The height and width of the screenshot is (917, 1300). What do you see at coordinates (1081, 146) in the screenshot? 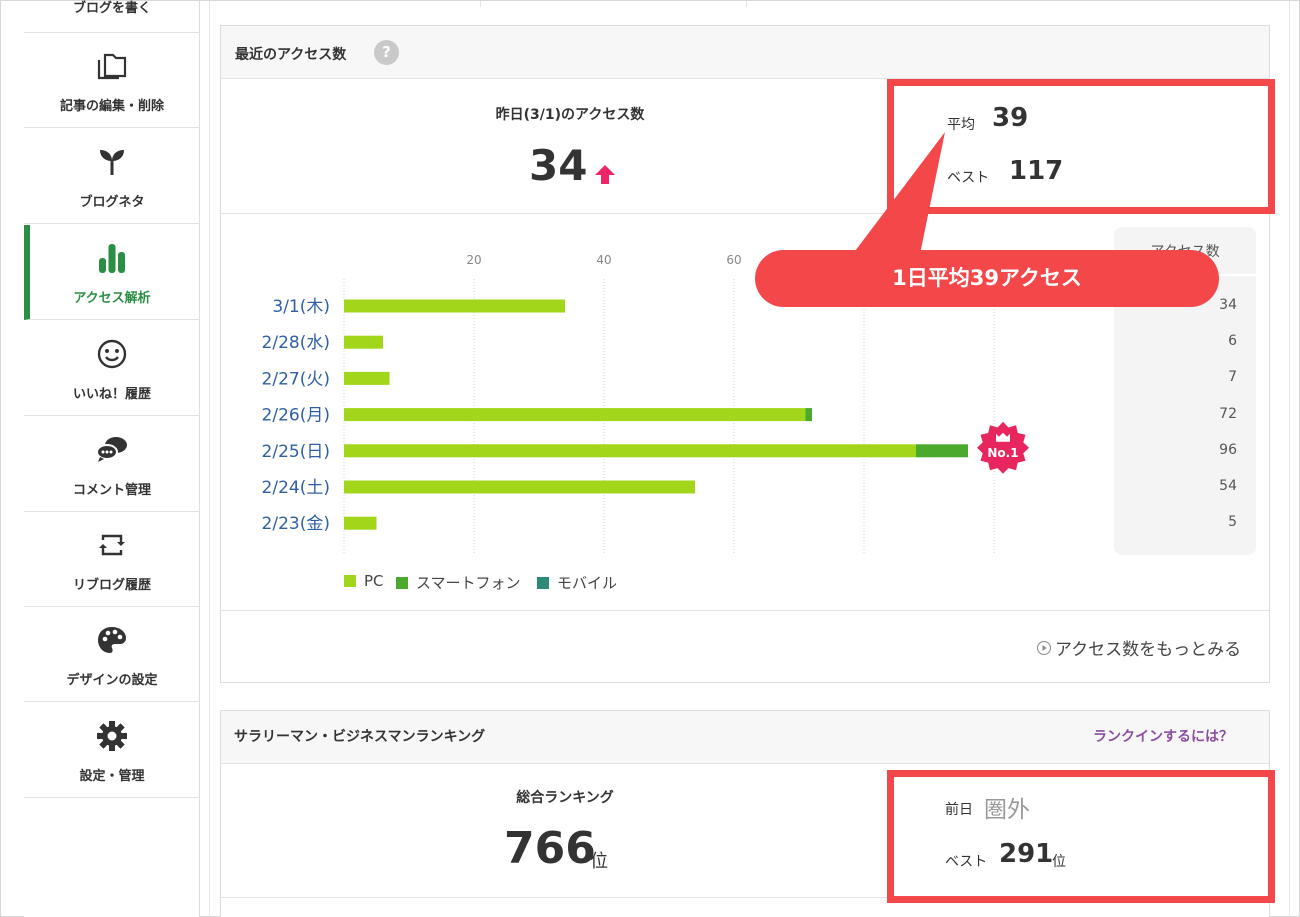
I see `highlight-box-average` at bounding box center [1081, 146].